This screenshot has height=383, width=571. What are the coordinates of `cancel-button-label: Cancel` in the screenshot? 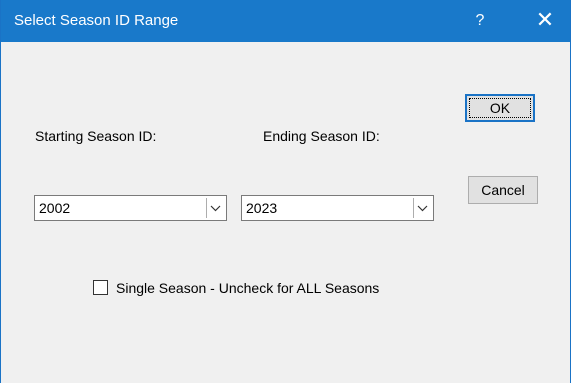 It's located at (503, 190).